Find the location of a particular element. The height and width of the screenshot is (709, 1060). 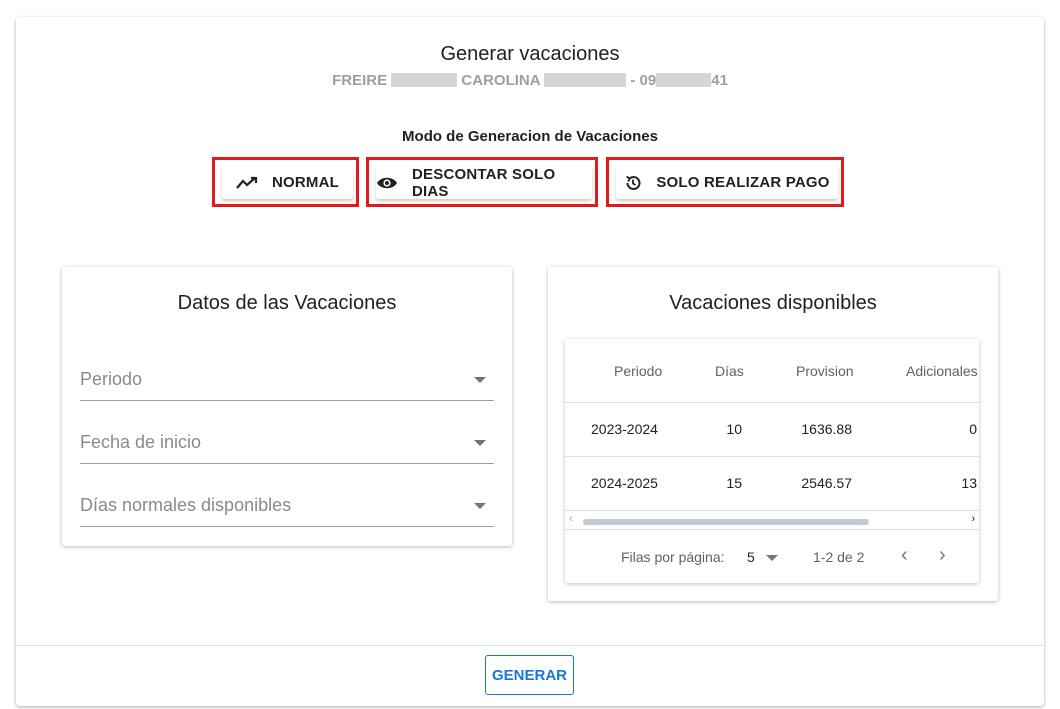

column-header-dias: Días is located at coordinates (729, 371).